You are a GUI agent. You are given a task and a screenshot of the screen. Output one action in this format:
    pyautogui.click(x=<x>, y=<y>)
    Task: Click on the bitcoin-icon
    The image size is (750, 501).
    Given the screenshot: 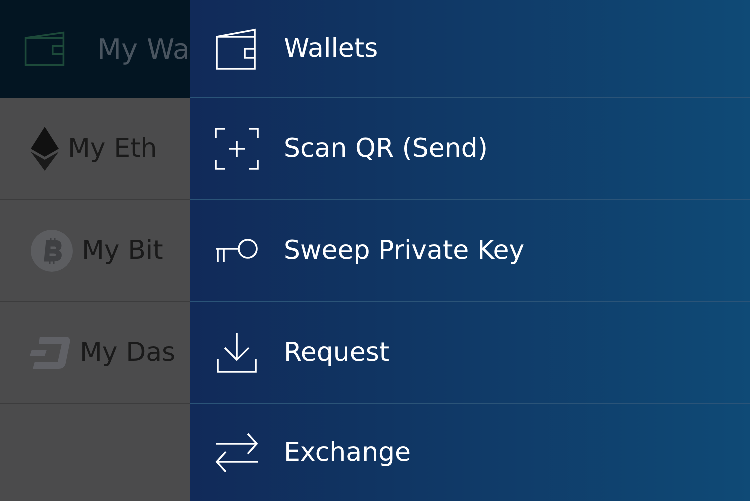 What is the action you would take?
    pyautogui.click(x=52, y=250)
    